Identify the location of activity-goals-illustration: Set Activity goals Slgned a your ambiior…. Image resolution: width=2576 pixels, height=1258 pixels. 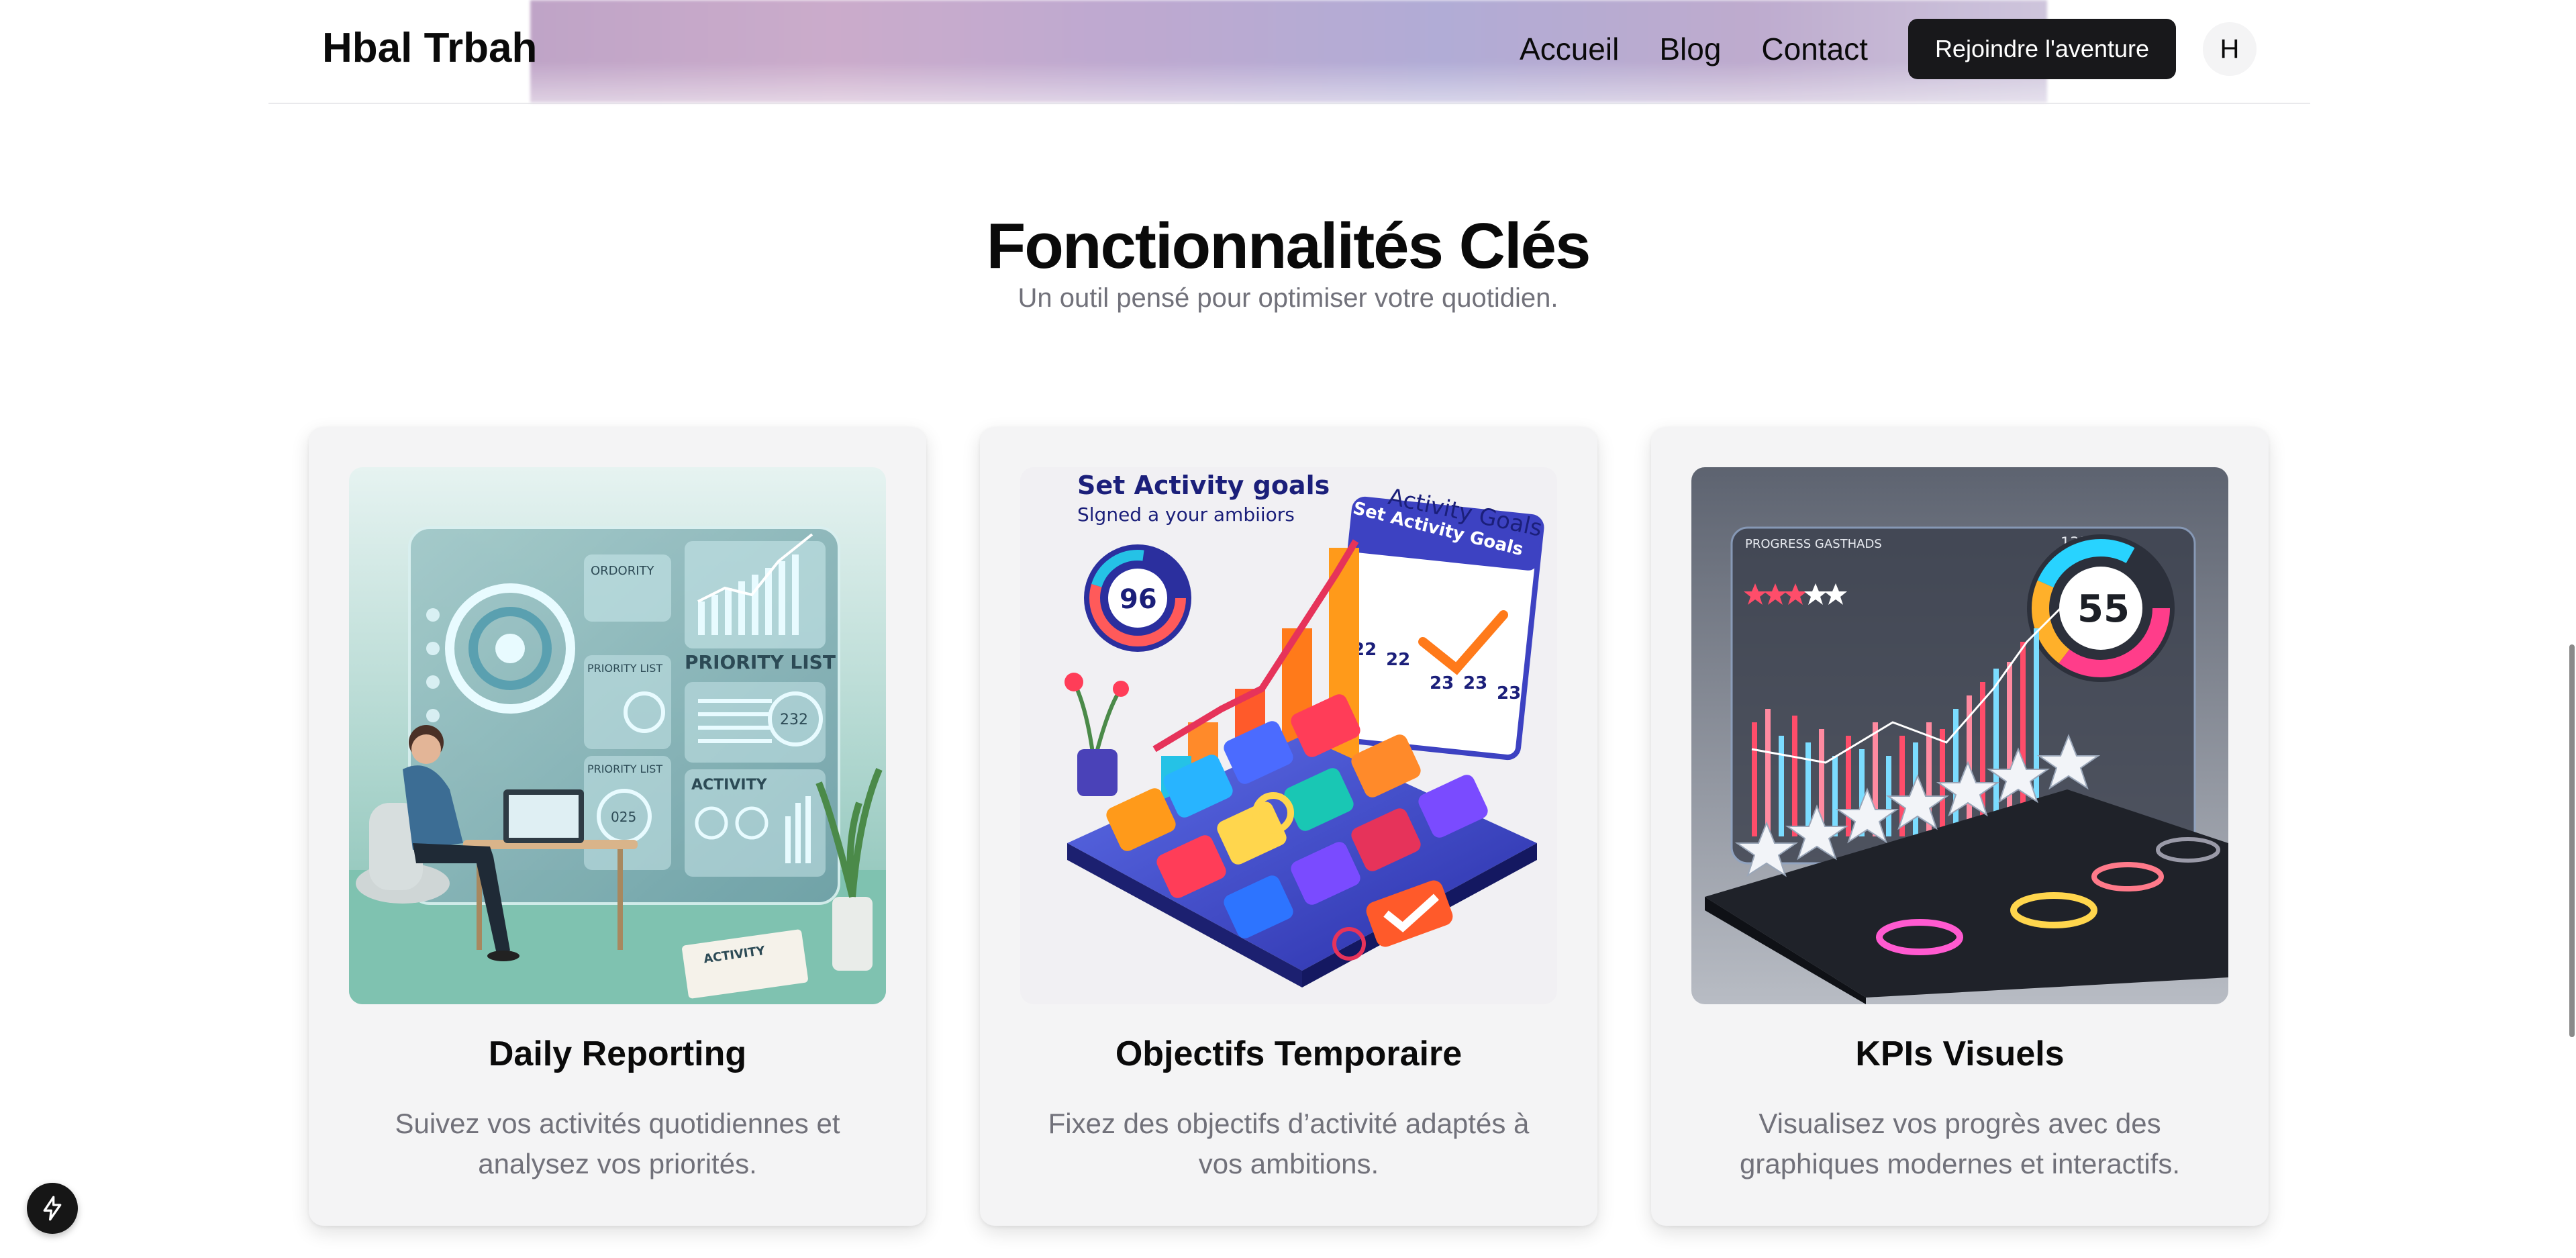
(1288, 735).